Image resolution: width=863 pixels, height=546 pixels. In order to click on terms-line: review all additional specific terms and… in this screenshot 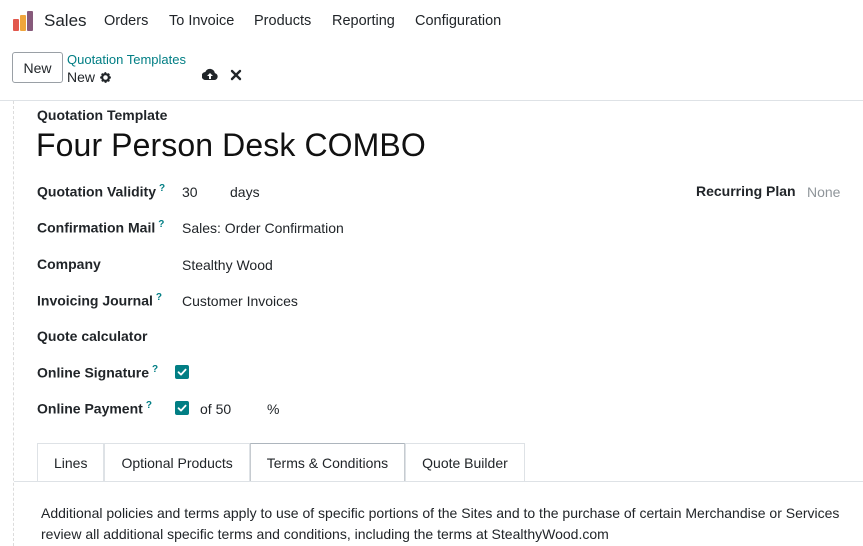, I will do `click(325, 534)`.